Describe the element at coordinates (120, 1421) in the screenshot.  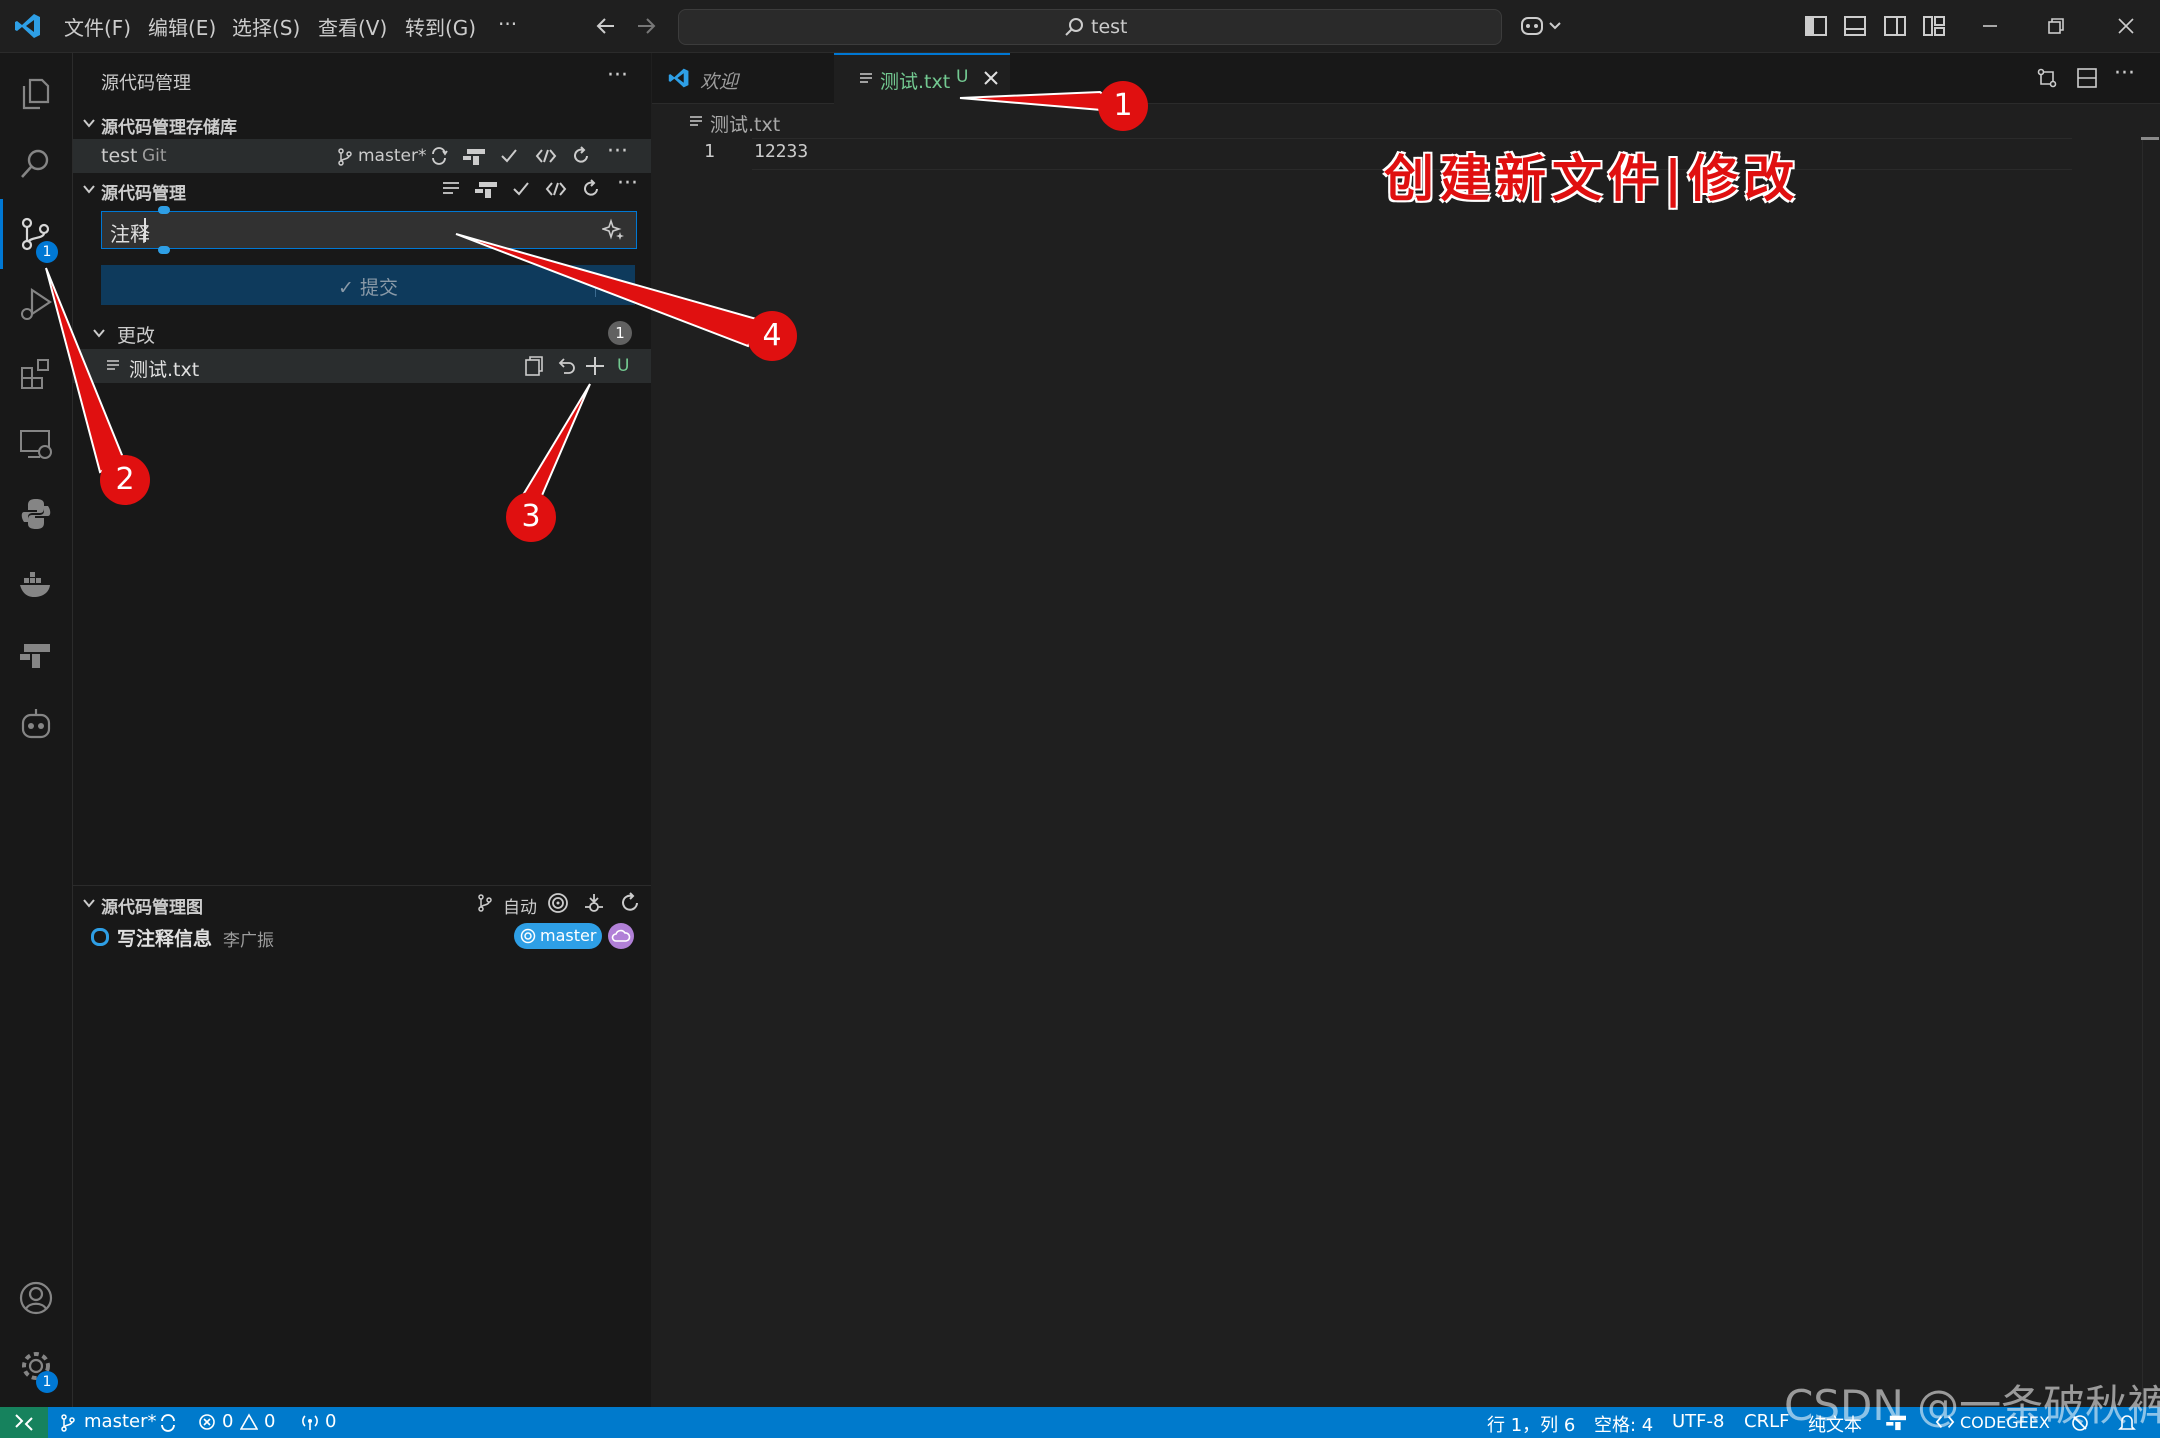
I see `status-branch: master*` at that location.